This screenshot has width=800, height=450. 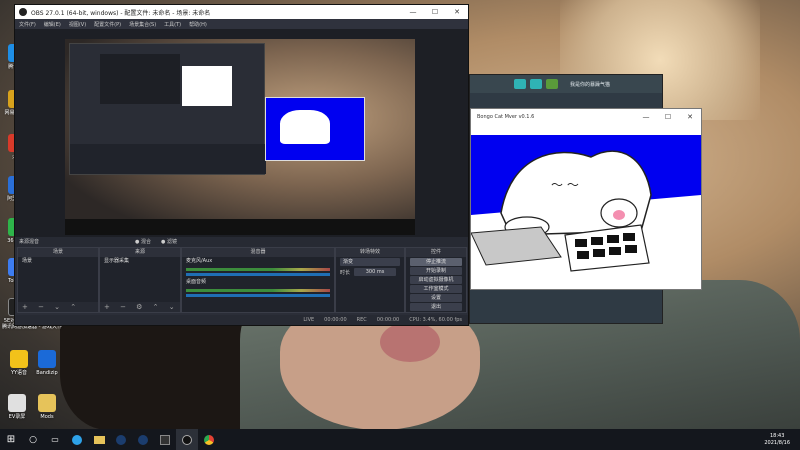 What do you see at coordinates (142, 24) in the screenshot?
I see `menu-scene-collection: 场景集合(S)` at bounding box center [142, 24].